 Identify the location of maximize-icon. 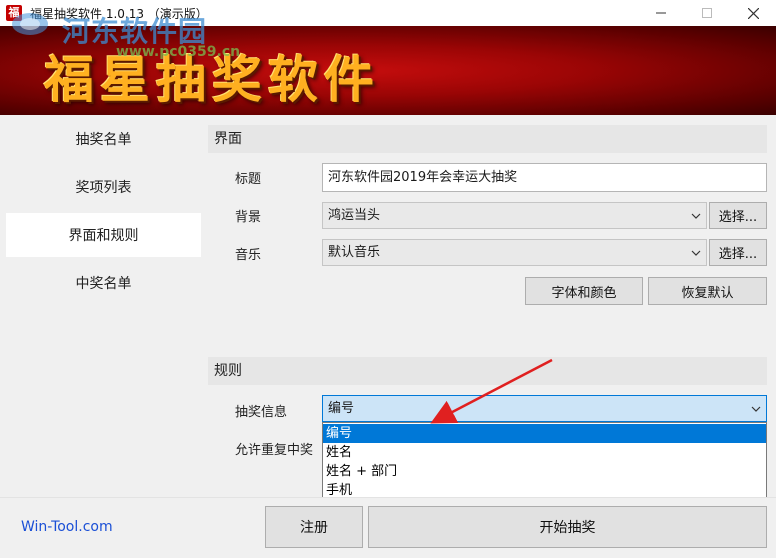
(707, 13).